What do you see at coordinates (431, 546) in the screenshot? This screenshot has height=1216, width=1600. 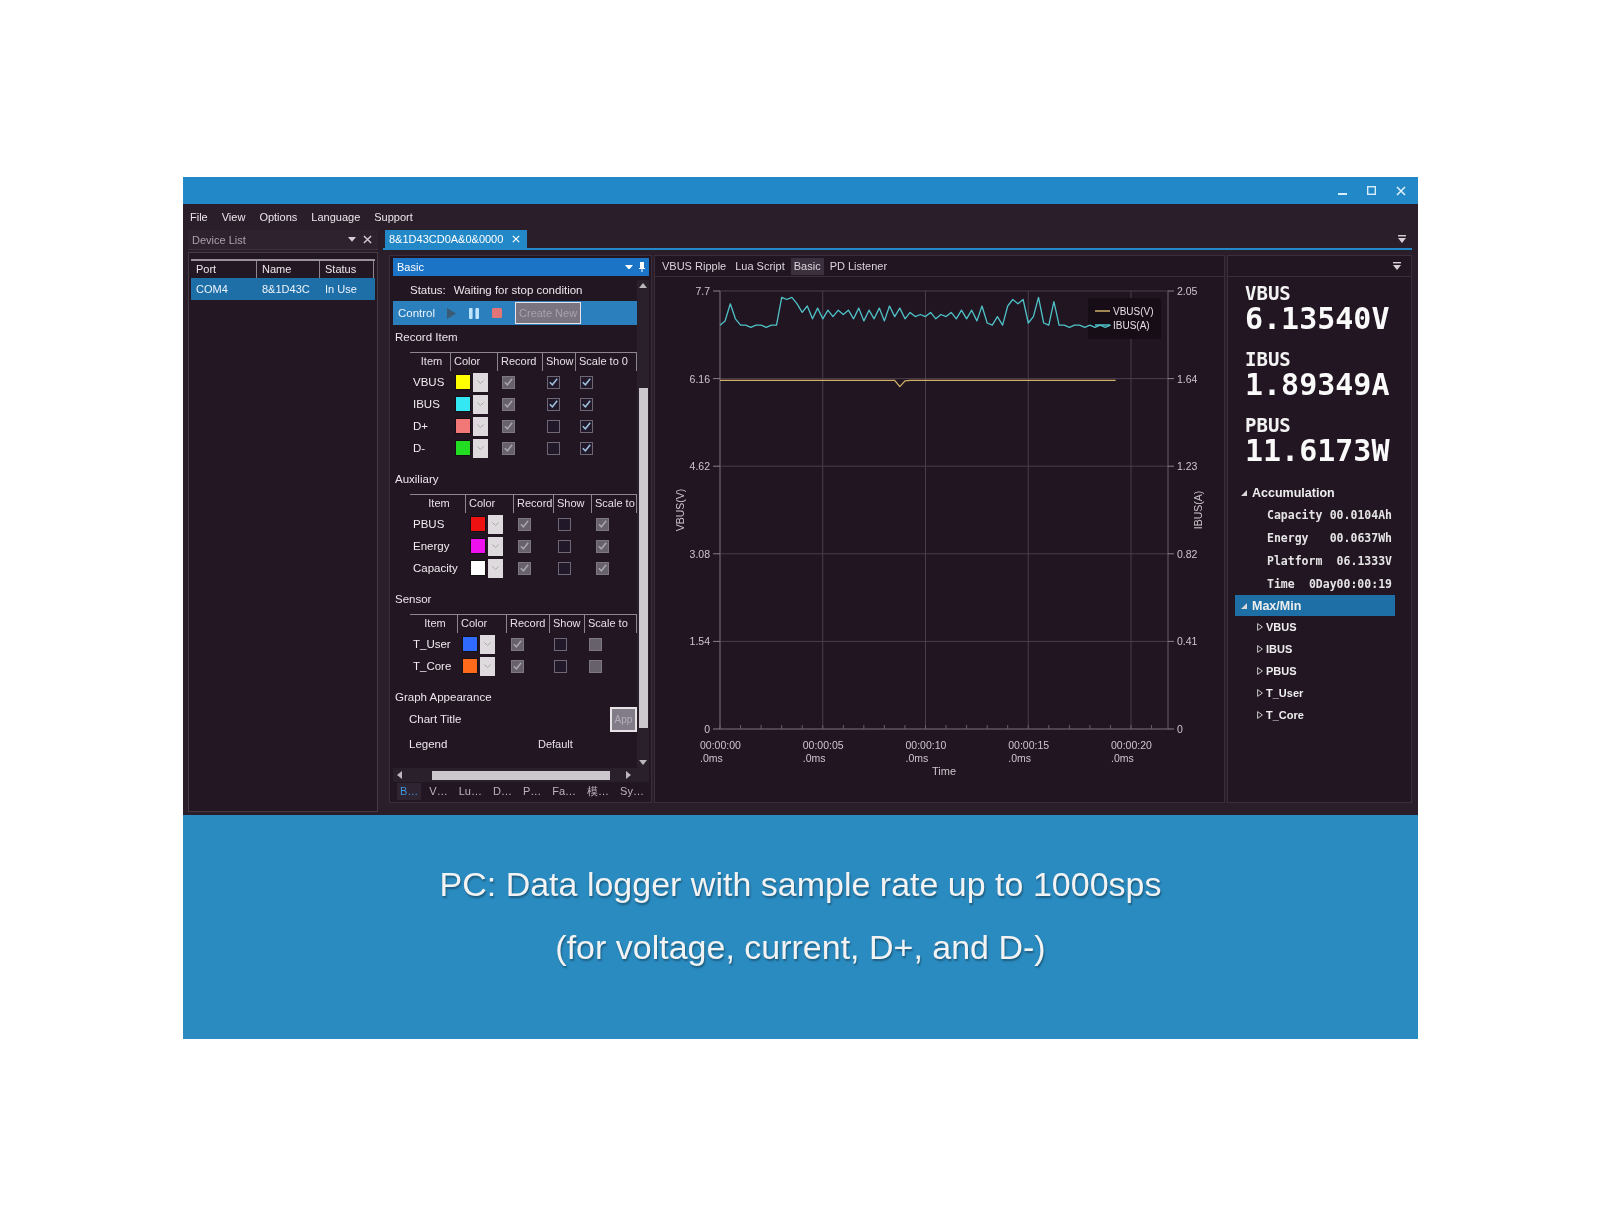 I see `item-label: Energy` at bounding box center [431, 546].